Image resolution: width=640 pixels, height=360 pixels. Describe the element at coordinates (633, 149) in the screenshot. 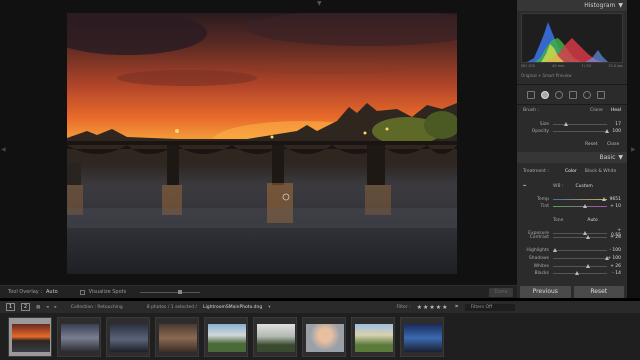

I see `right-panel-toggle-icon: ▶` at that location.